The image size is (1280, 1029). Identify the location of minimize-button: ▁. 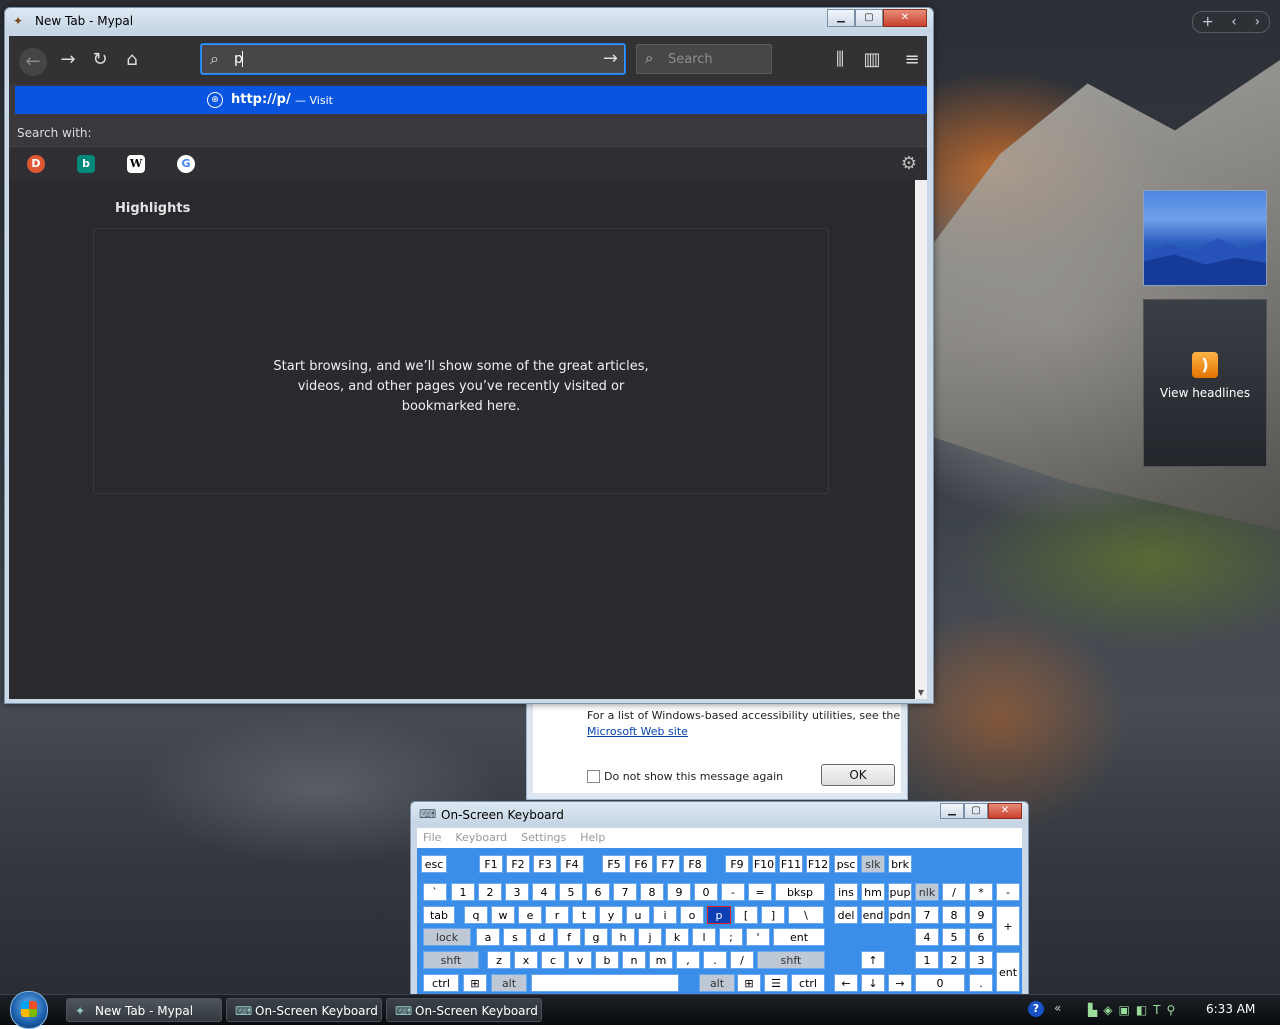
(952, 811).